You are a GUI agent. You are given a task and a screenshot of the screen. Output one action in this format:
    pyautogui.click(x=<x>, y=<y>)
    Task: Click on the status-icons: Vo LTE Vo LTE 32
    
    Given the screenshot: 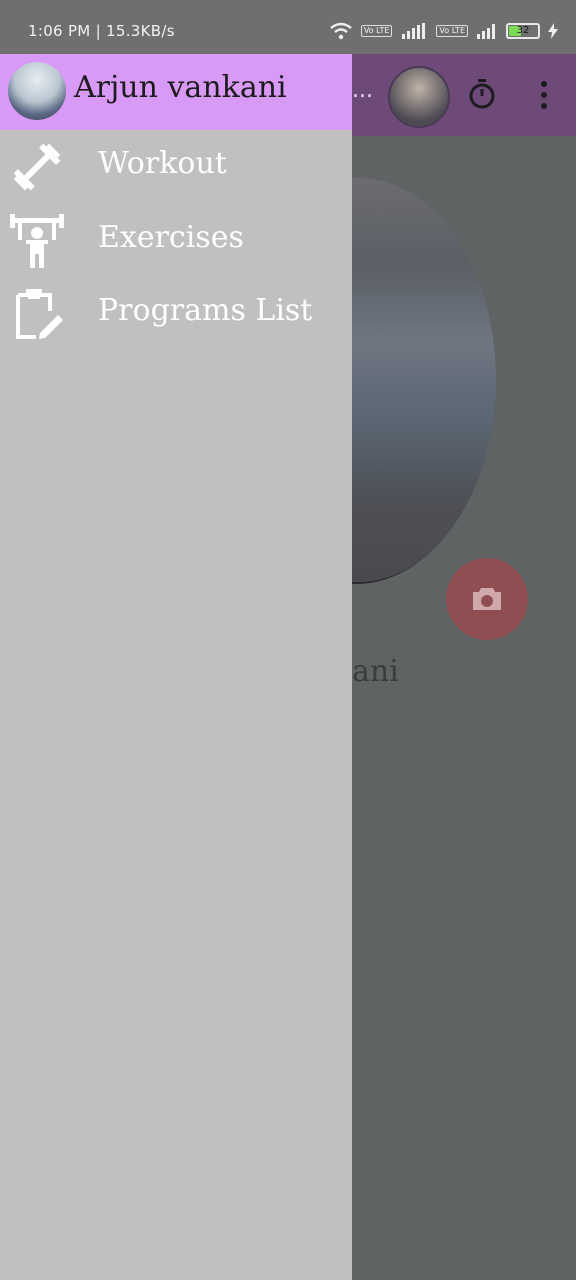 What is the action you would take?
    pyautogui.click(x=443, y=31)
    